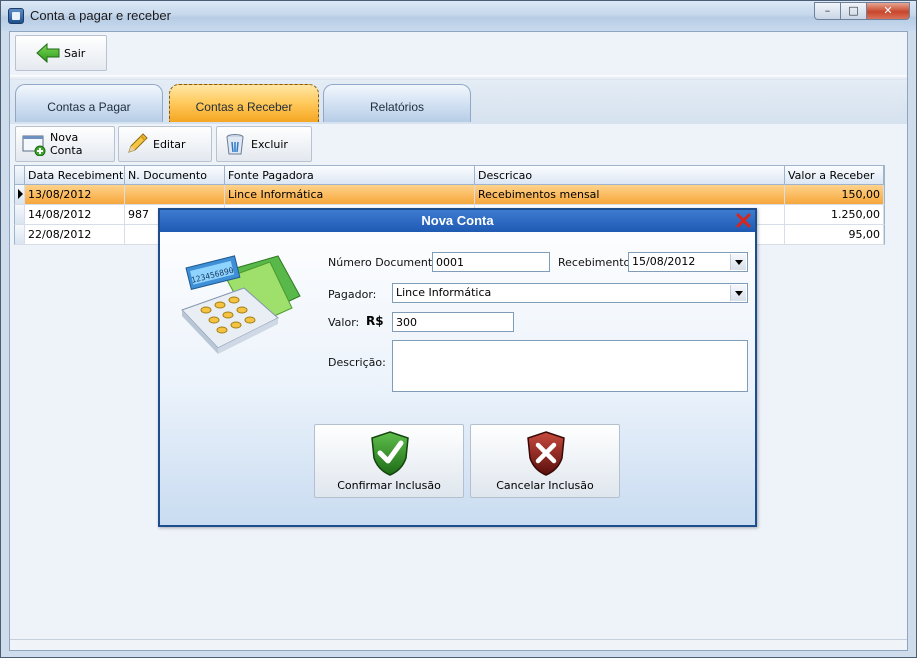 The image size is (917, 658). Describe the element at coordinates (100, 15) in the screenshot. I see `window-title: Conta a pagar e receber` at that location.